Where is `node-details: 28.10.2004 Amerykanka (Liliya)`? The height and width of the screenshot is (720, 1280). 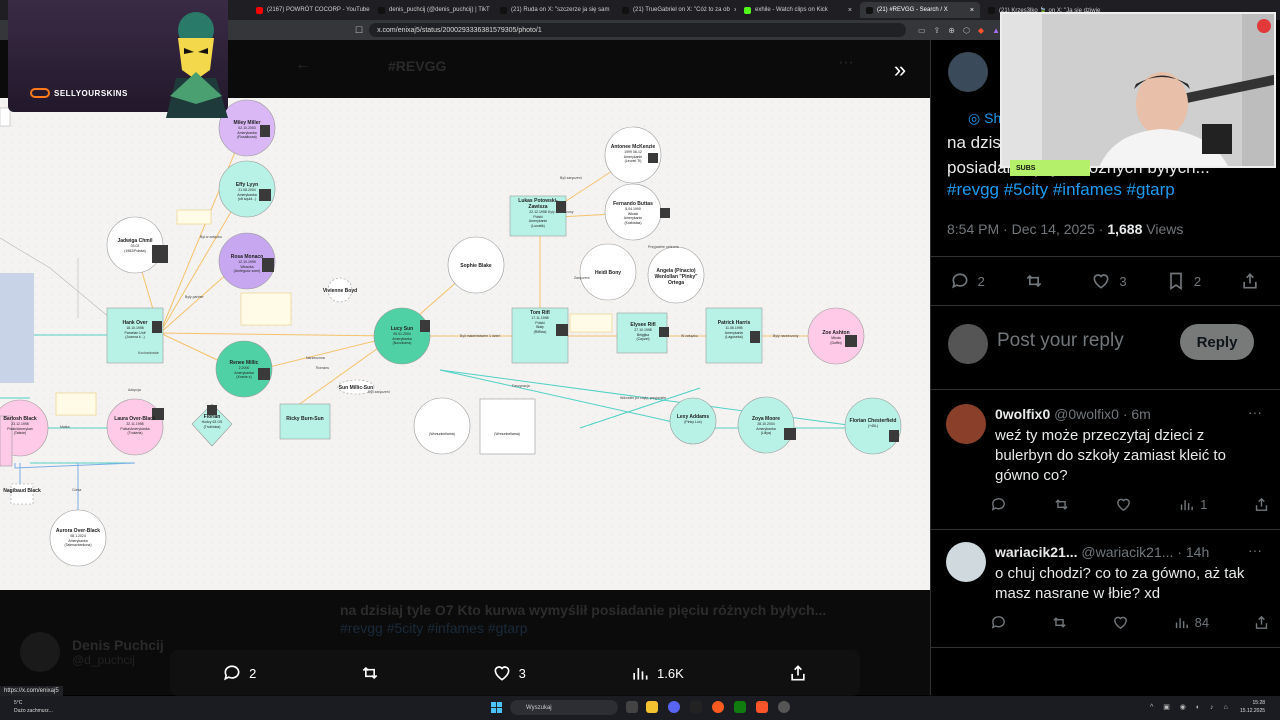 node-details: 28.10.2004 Amerykanka (Liliya) is located at coordinates (766, 428).